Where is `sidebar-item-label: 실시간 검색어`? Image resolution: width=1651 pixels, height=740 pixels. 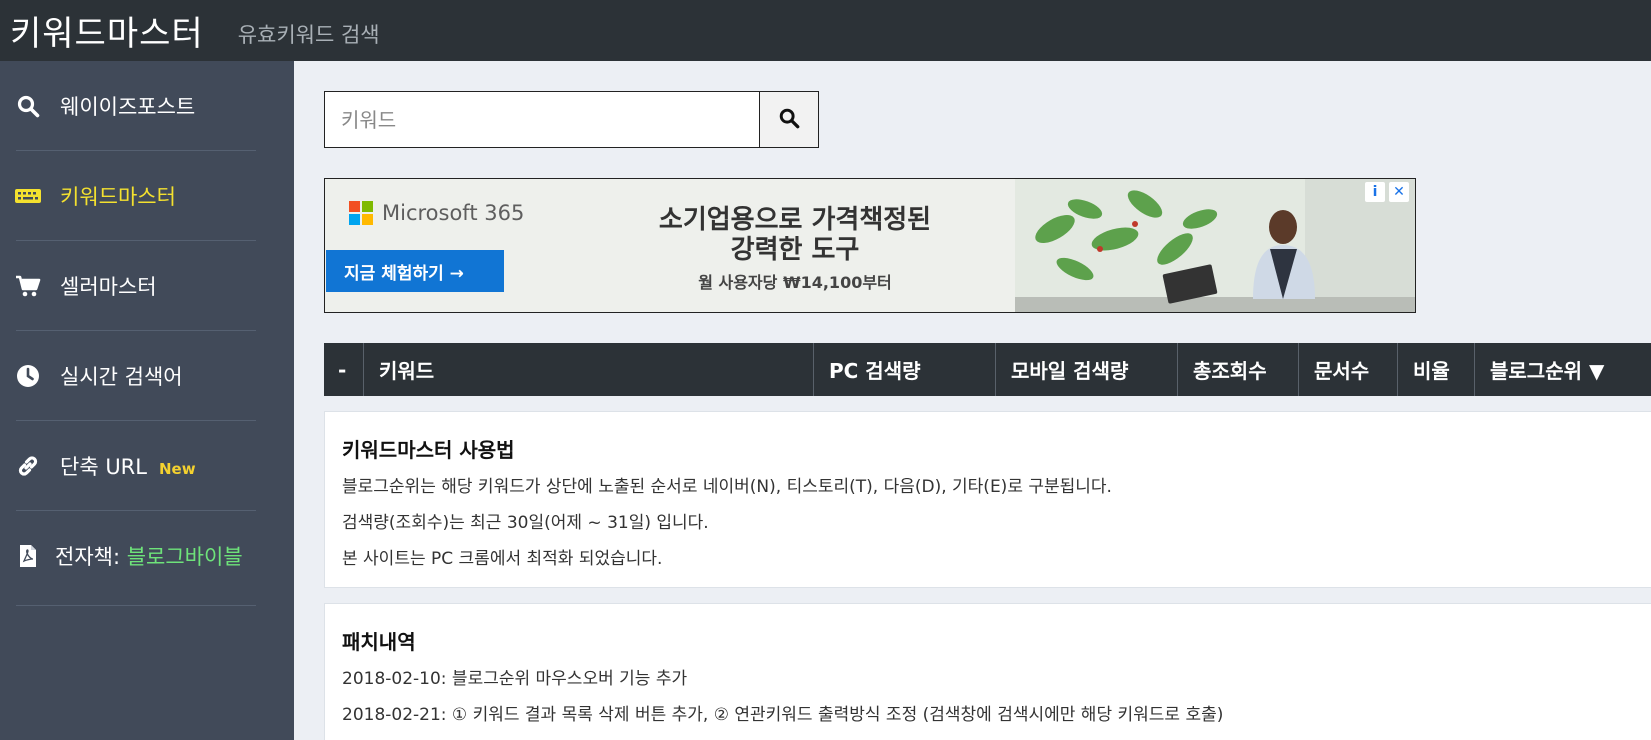 sidebar-item-label: 실시간 검색어 is located at coordinates (121, 377).